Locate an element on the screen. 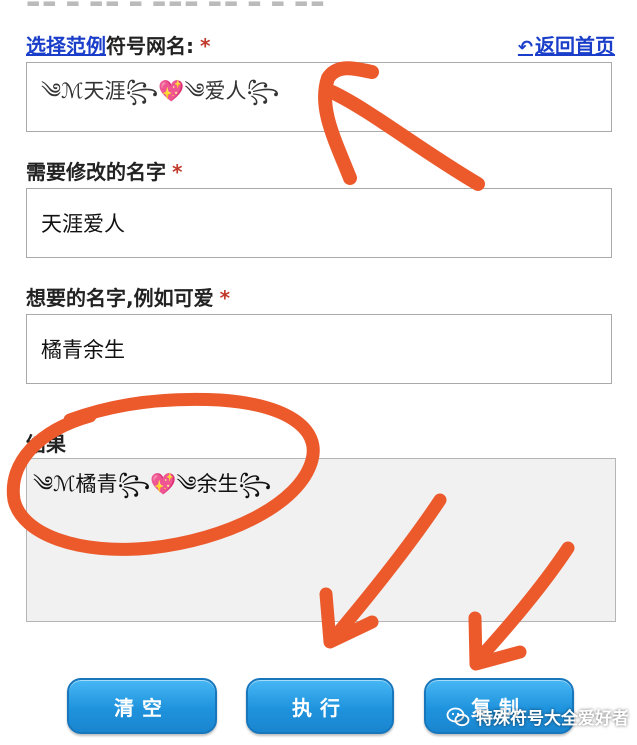  original-name-label: 需要修改的名字 is located at coordinates (96, 172).